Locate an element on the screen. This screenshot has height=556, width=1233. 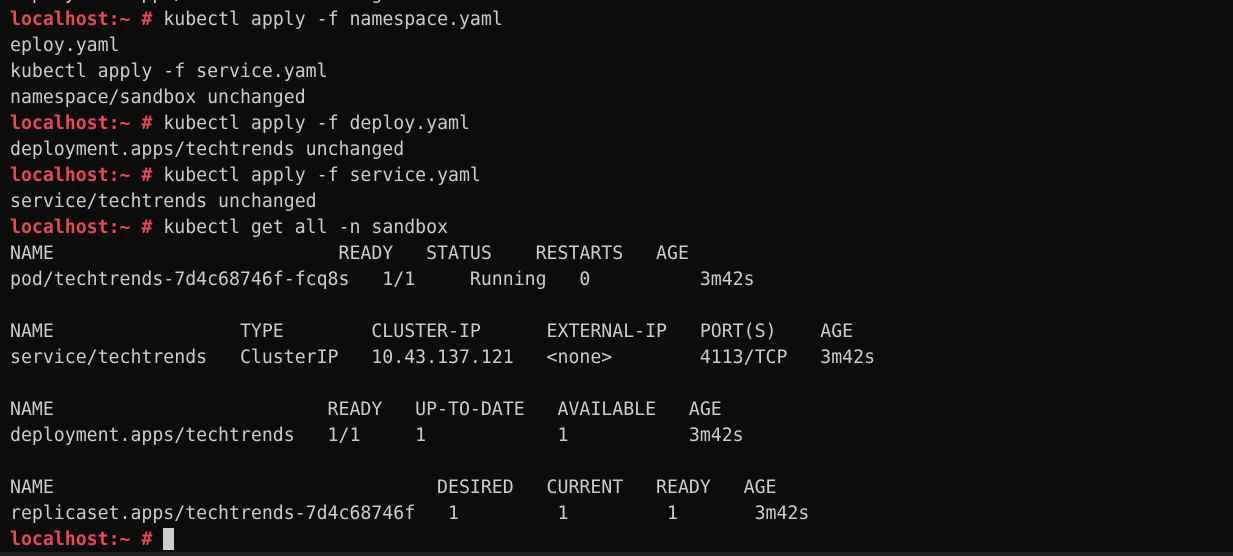
command-text: kubectl apply -f service.yaml is located at coordinates (322, 175).